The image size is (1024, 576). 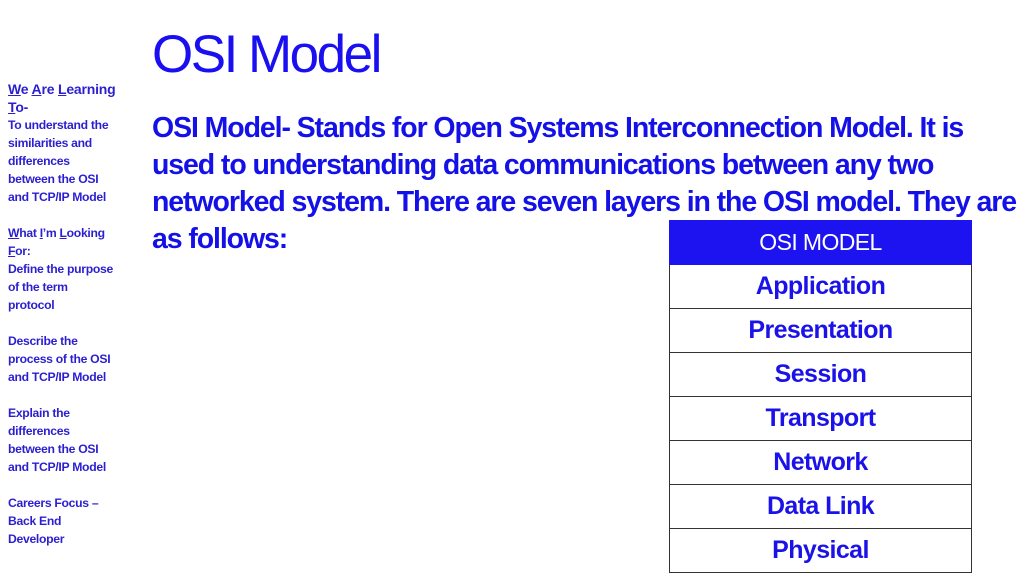 I want to click on slide-title: OSI Model, so click(x=267, y=54).